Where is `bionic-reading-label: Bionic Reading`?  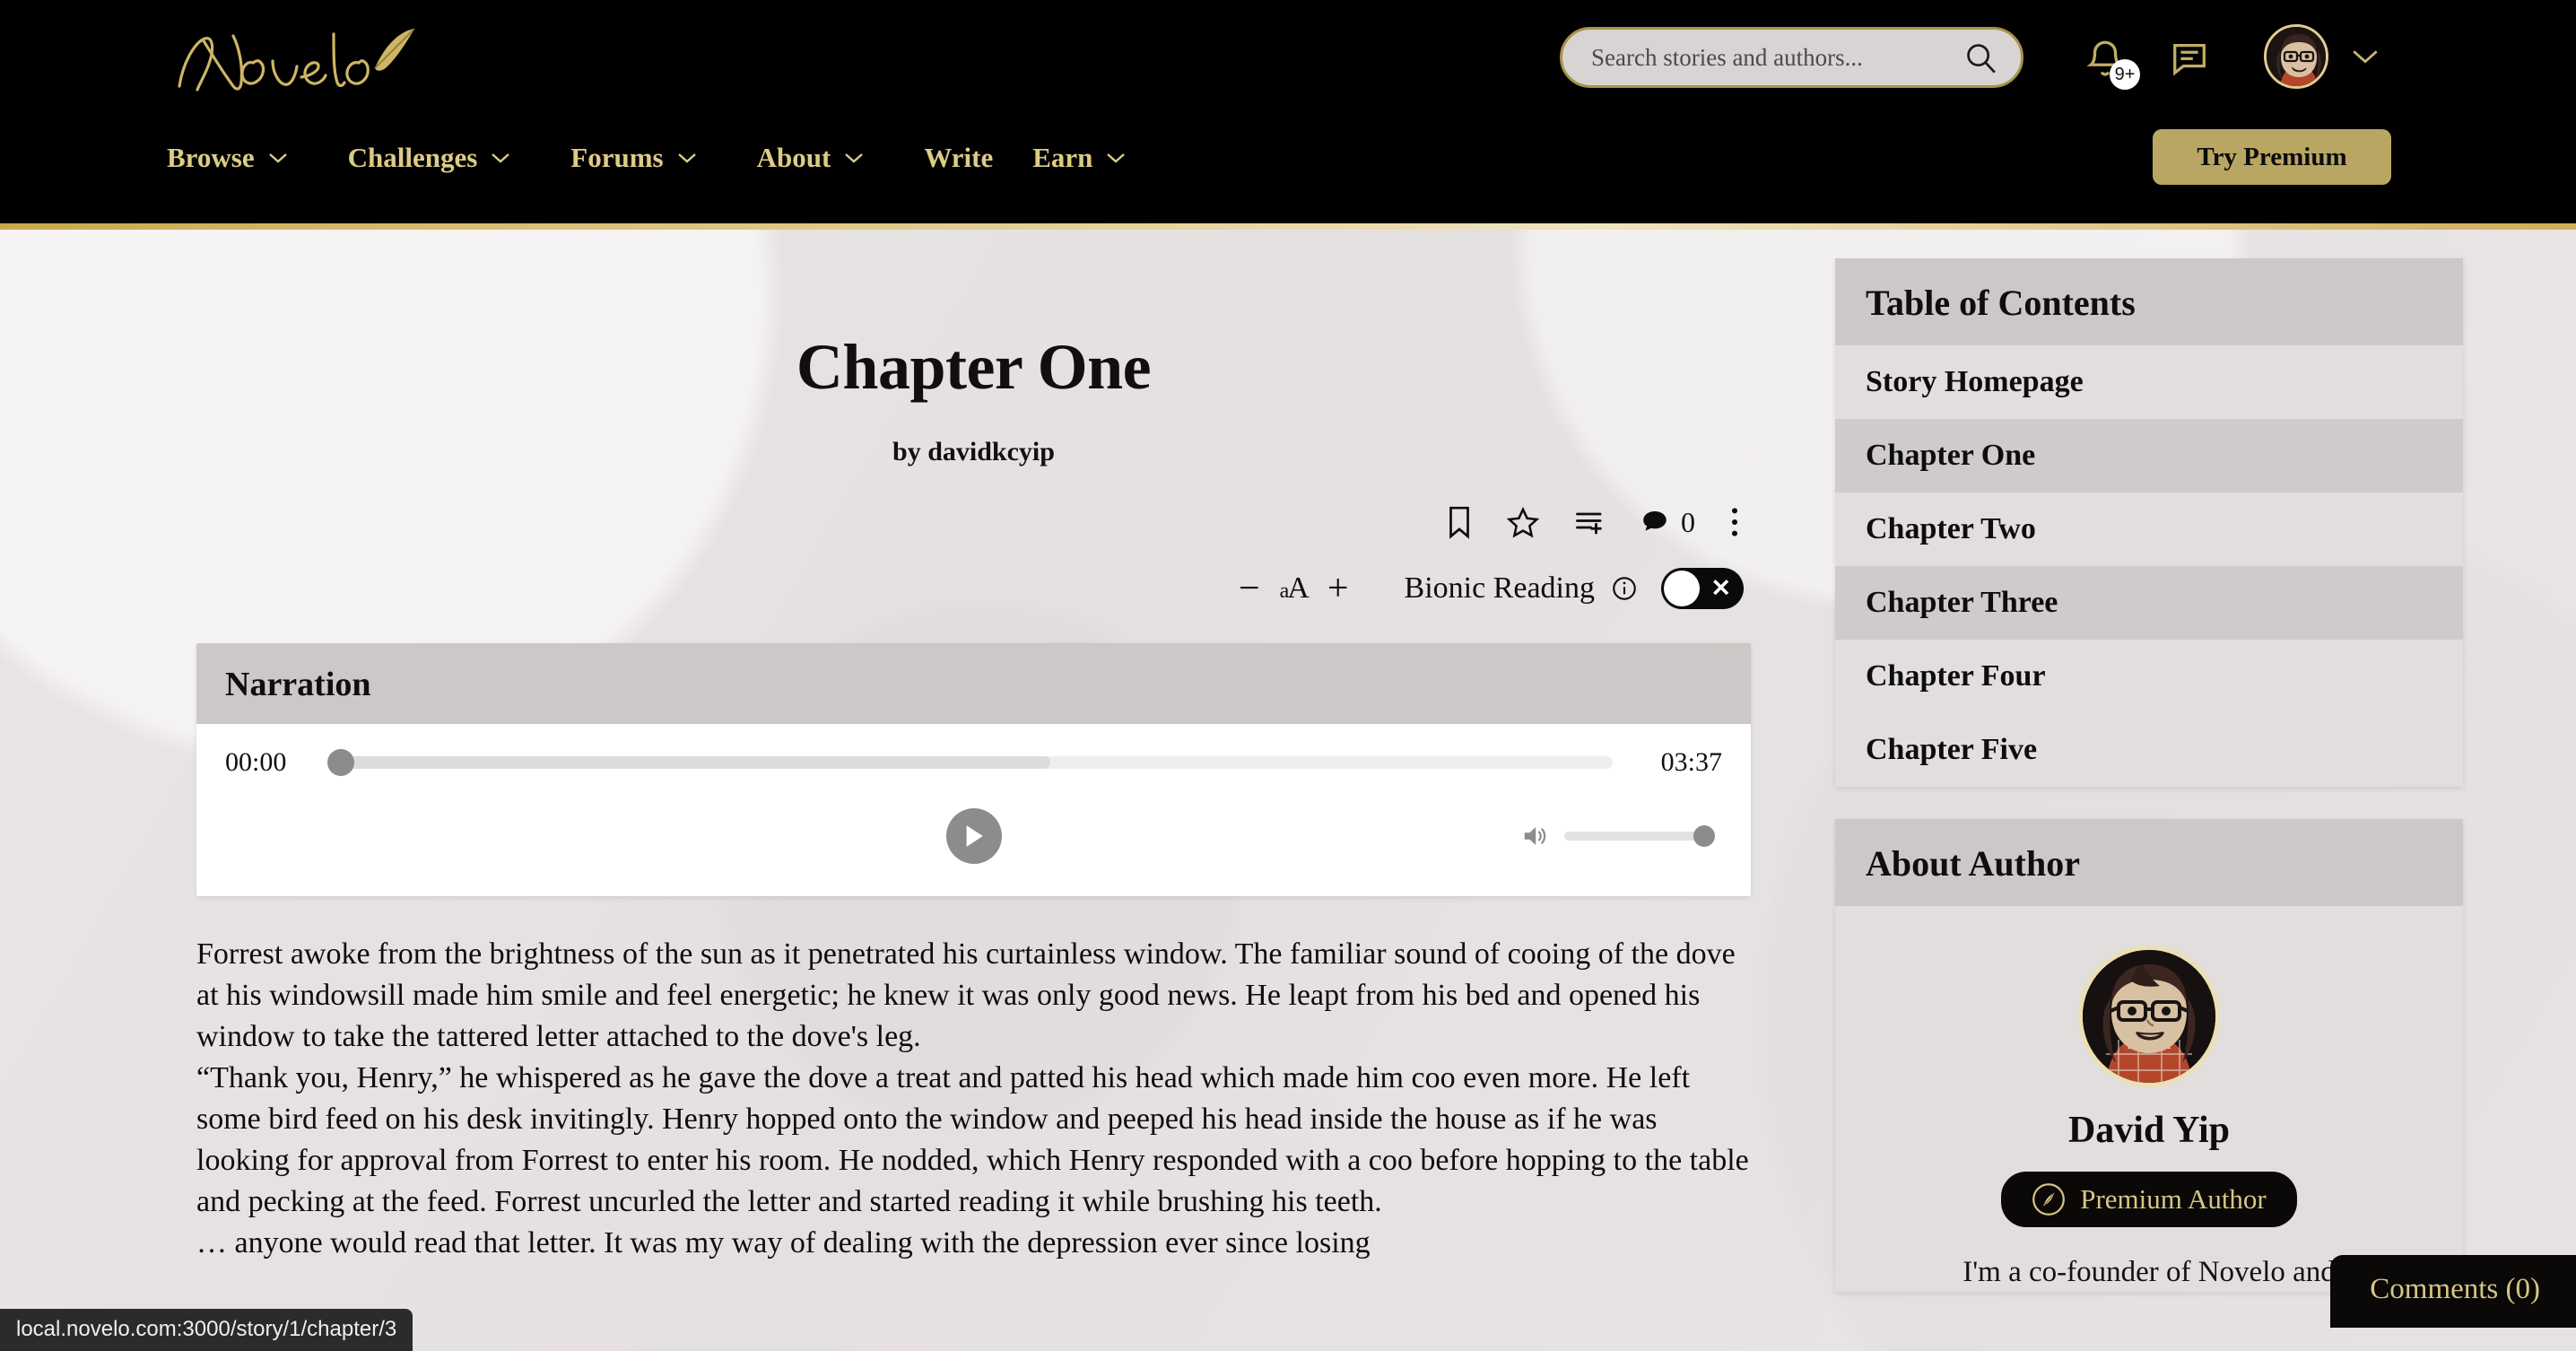
bionic-reading-label: Bionic Reading is located at coordinates (1499, 588).